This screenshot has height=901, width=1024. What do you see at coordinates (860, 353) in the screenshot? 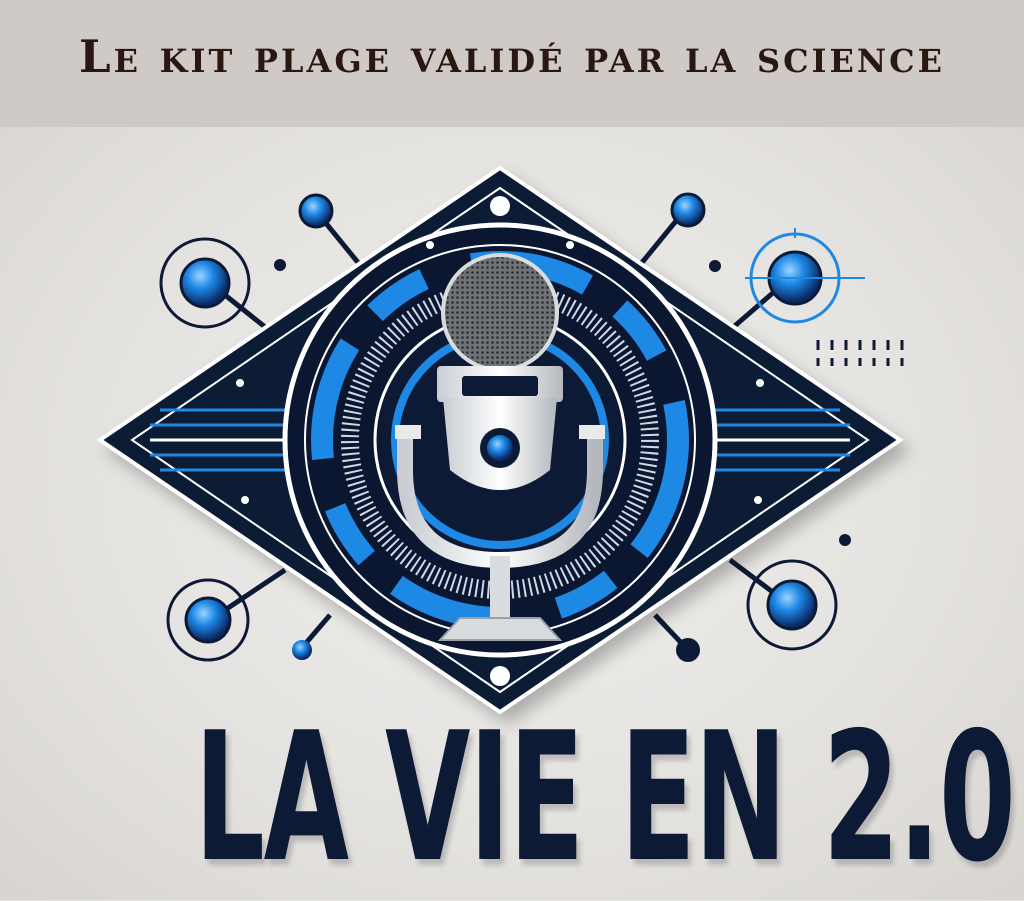
I see `signal-dashes` at bounding box center [860, 353].